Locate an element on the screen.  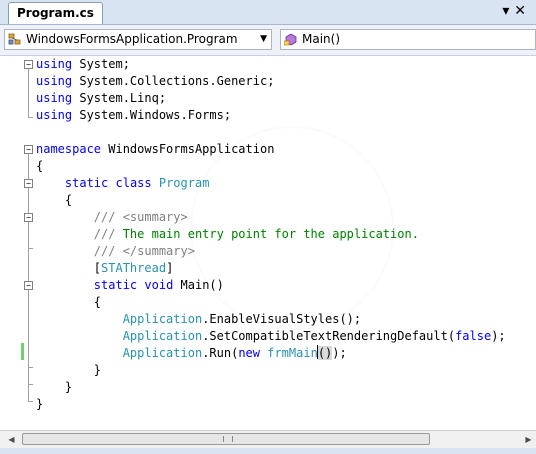
tab-program-cs: Program.cs is located at coordinates (55, 13).